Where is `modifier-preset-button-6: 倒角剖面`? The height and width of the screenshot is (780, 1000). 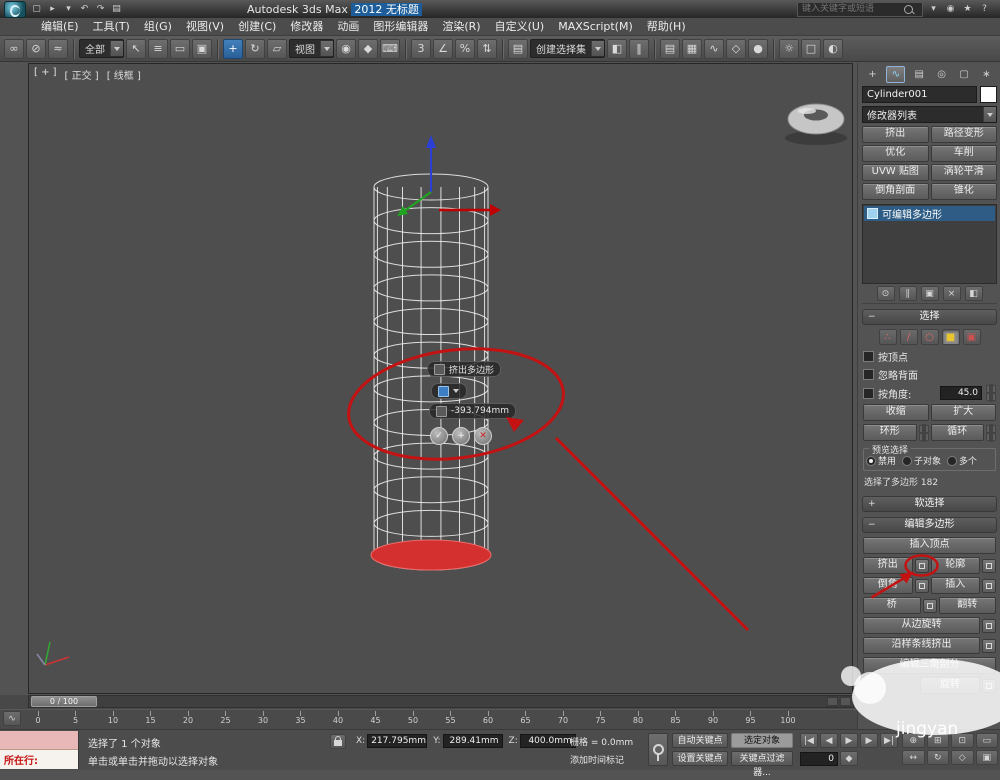 modifier-preset-button-6: 倒角剖面 is located at coordinates (895, 191).